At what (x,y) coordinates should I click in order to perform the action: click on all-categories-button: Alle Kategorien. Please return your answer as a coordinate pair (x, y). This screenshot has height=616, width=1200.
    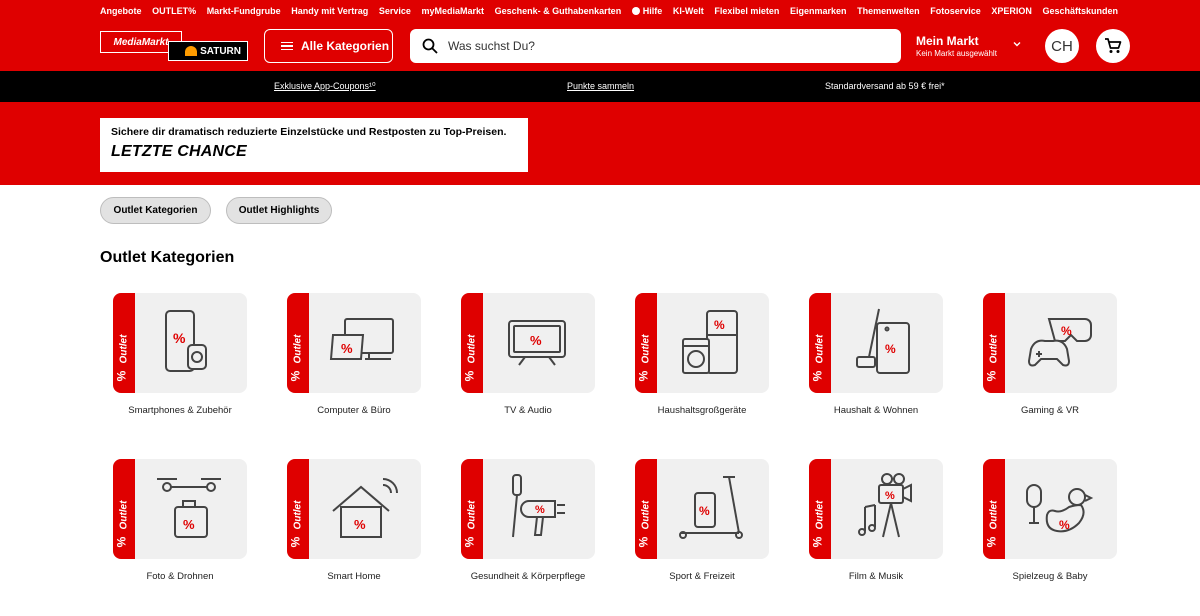
    Looking at the image, I should click on (328, 46).